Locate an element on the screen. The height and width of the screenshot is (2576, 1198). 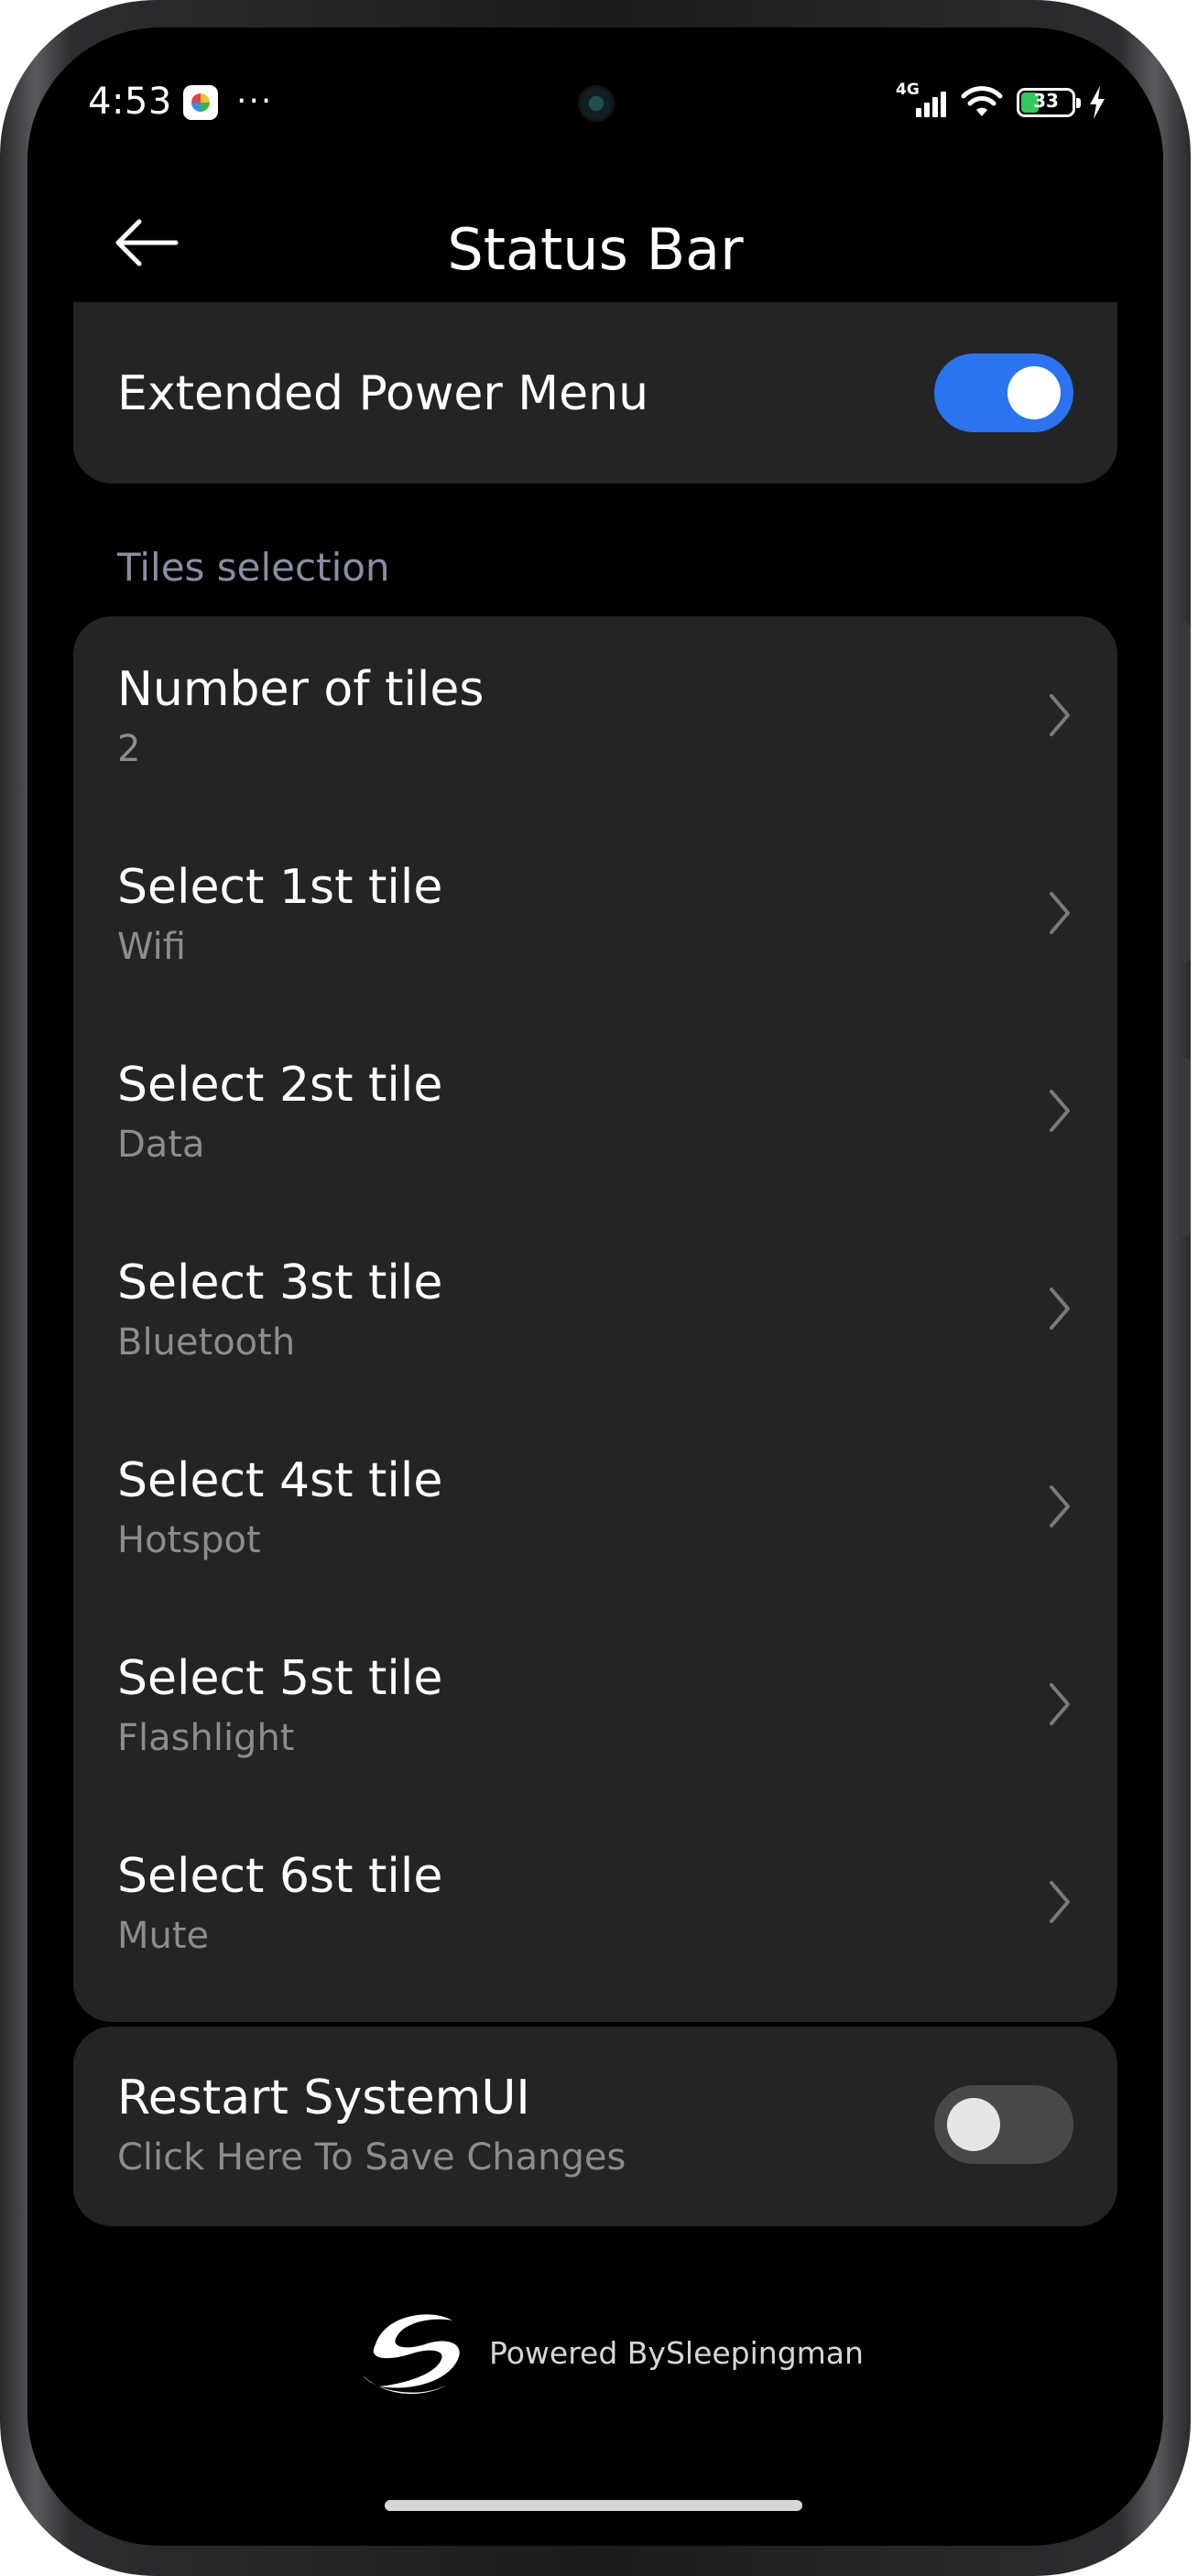
home-indicator is located at coordinates (593, 2505).